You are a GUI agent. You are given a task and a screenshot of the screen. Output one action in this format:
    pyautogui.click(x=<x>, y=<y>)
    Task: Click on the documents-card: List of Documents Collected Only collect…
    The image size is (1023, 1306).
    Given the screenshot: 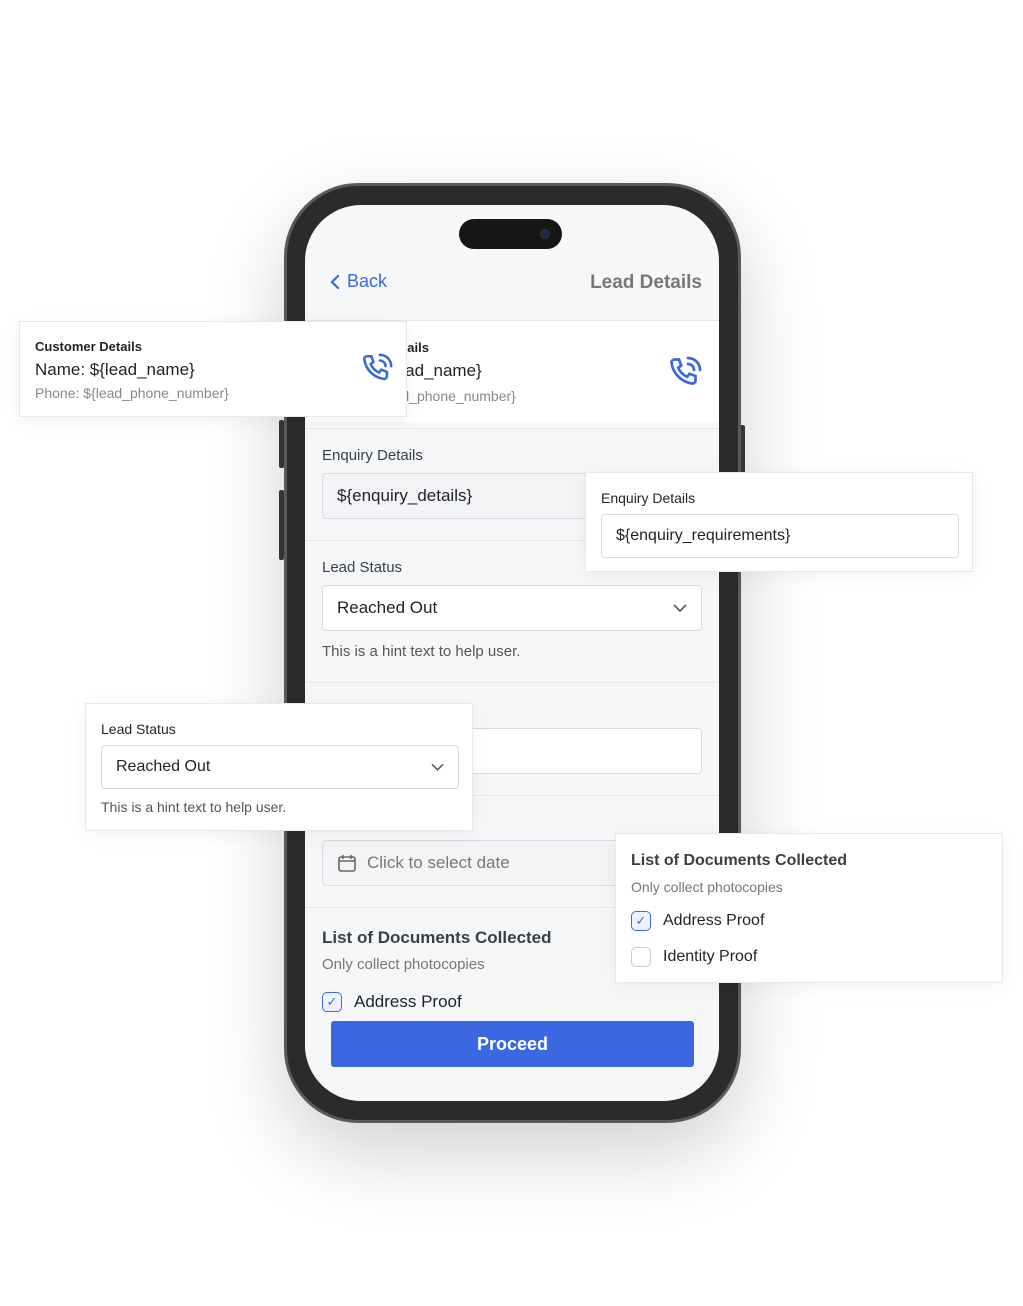 What is the action you would take?
    pyautogui.click(x=809, y=908)
    